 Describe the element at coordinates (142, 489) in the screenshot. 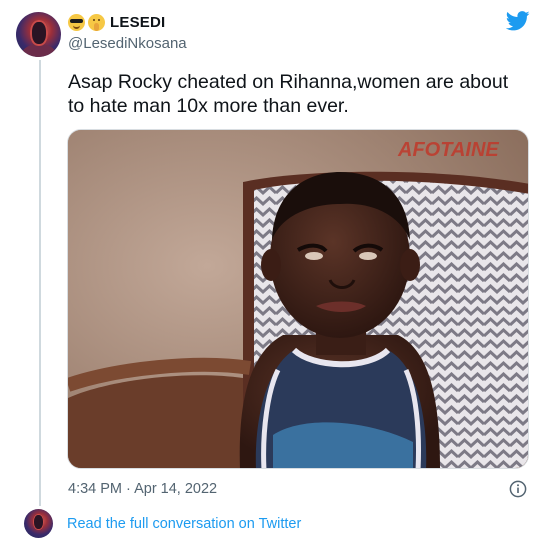

I see `tweet-timestamp: 4:34 PM · Apr 14, 2022` at that location.